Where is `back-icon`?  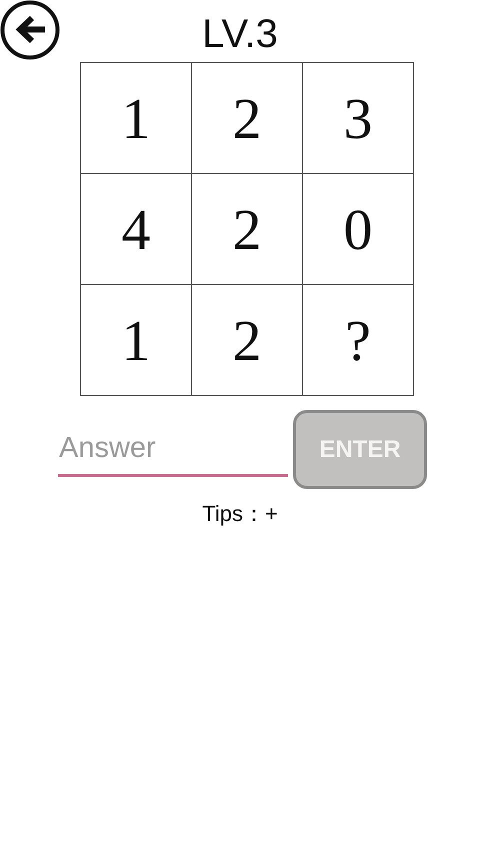
back-icon is located at coordinates (30, 30).